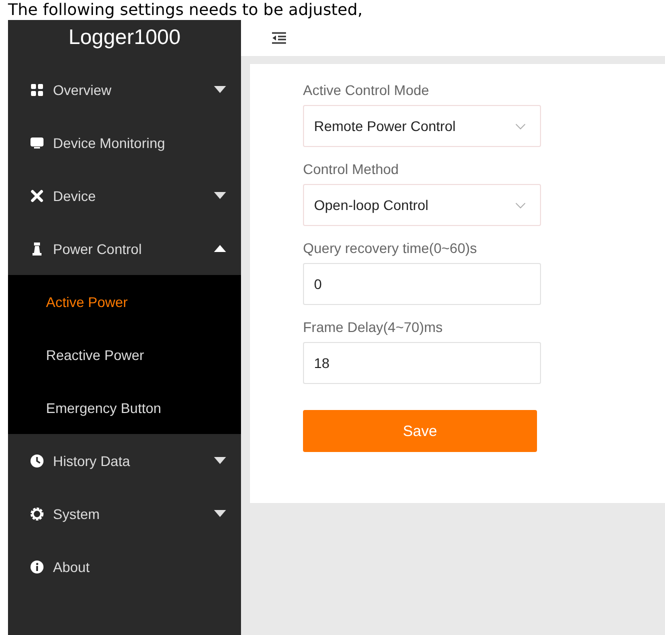  Describe the element at coordinates (37, 567) in the screenshot. I see `info-icon` at that location.